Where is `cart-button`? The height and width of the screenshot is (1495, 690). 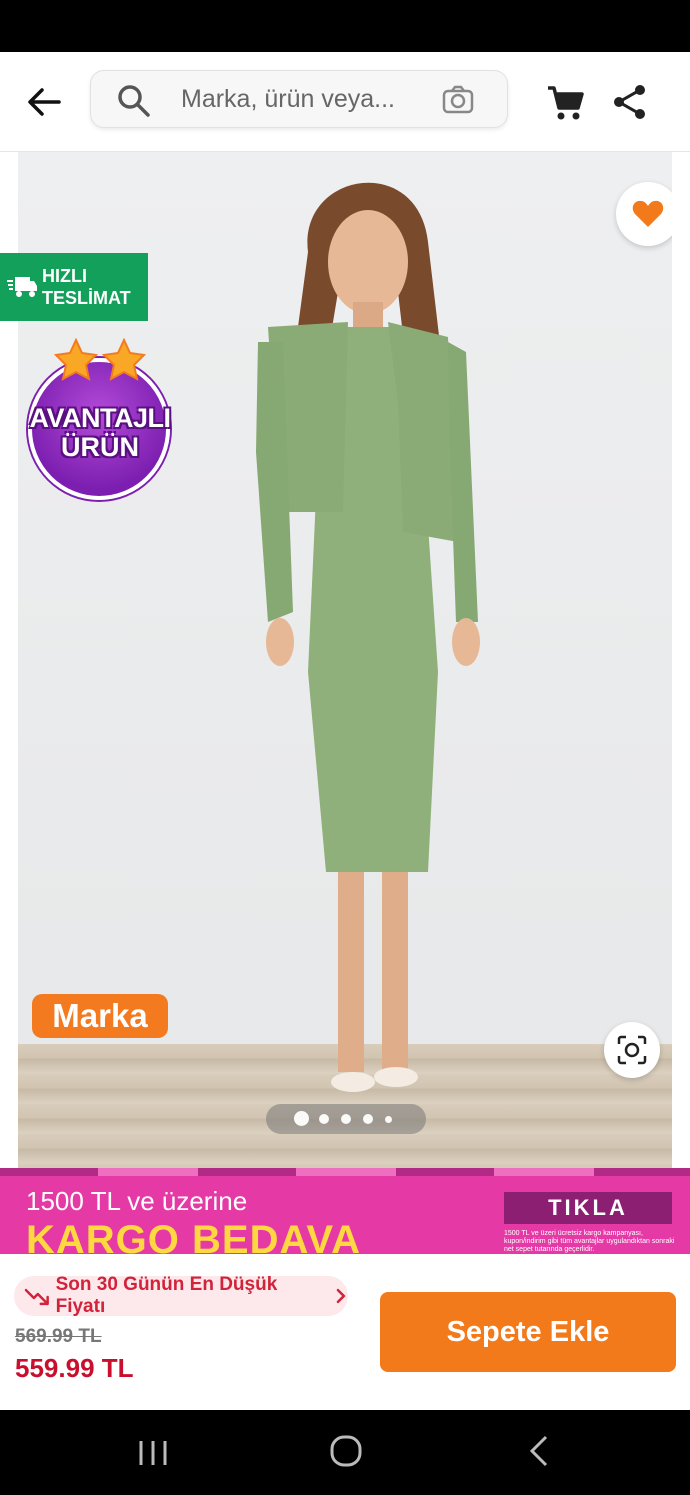
cart-button is located at coordinates (565, 103).